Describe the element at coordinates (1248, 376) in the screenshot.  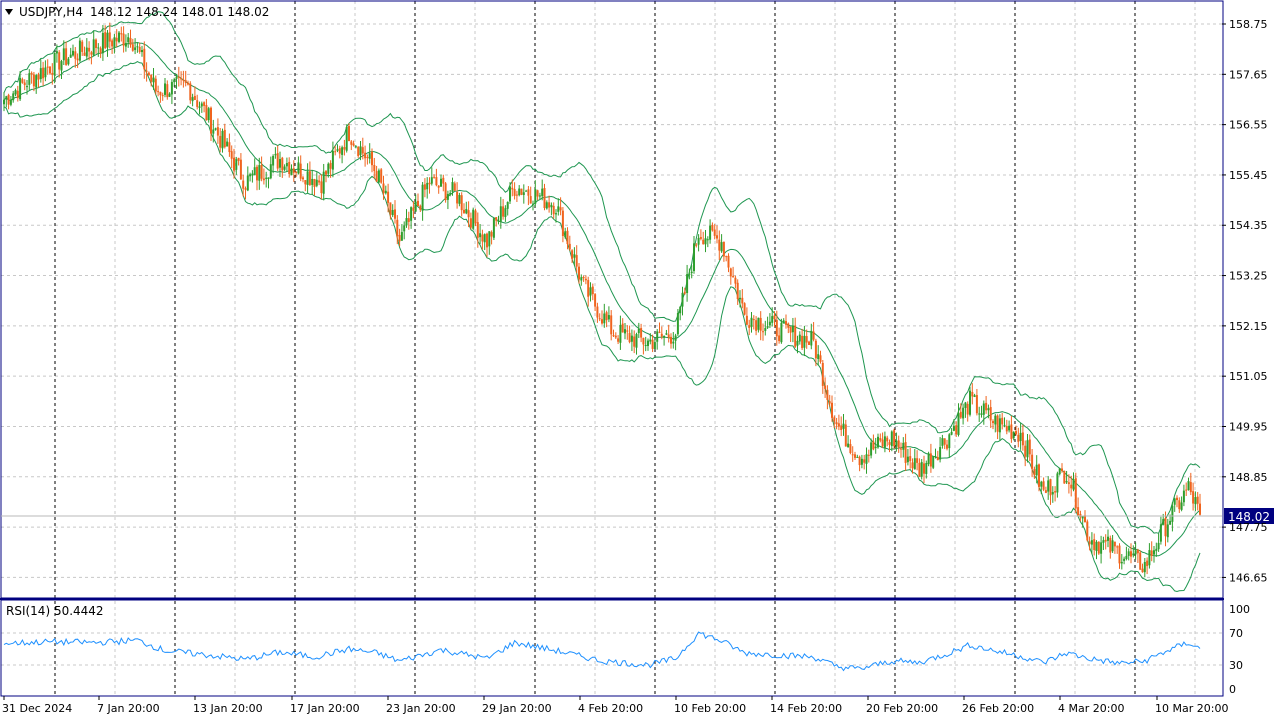
I see `price-tick-label: 151.05` at that location.